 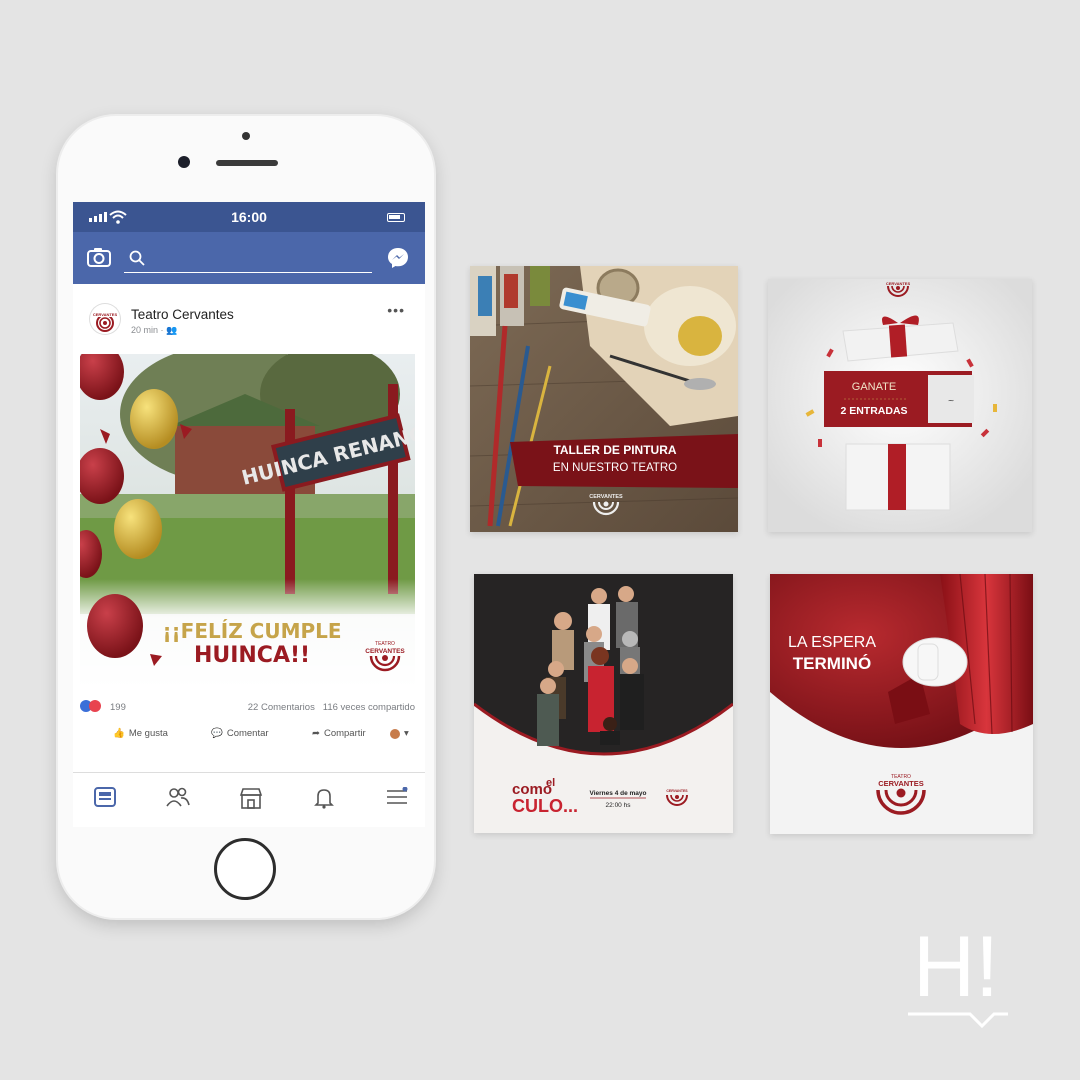 I want to click on search-icon, so click(x=137, y=258).